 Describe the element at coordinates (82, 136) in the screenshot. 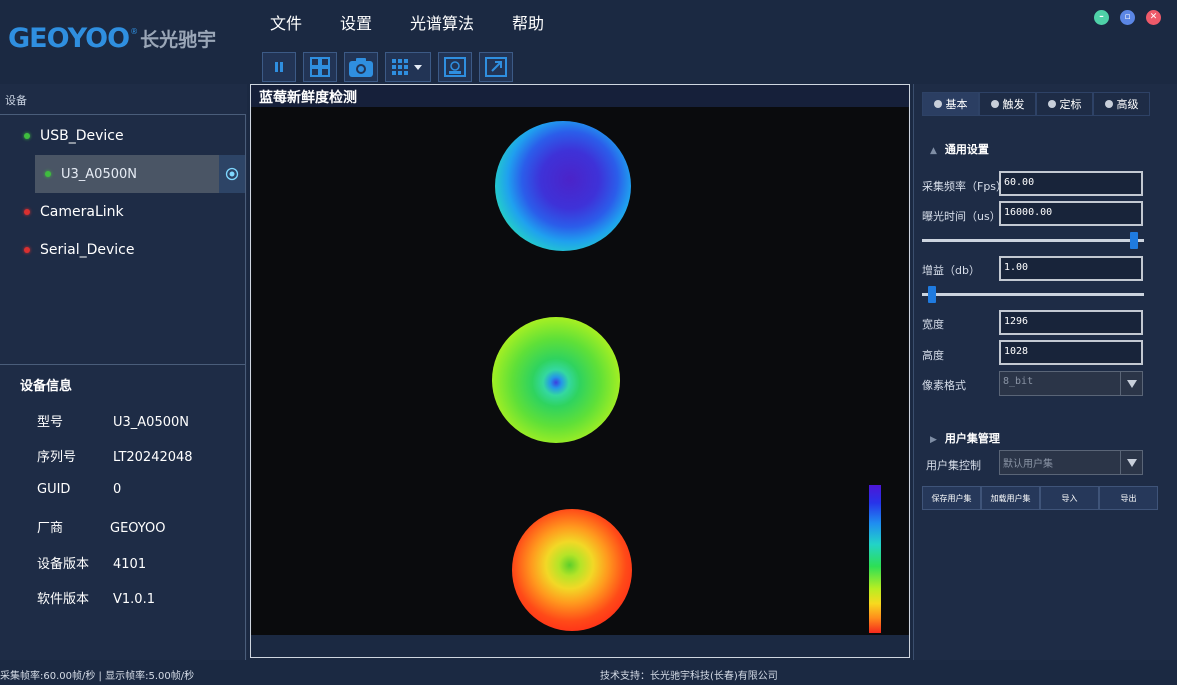

I see `device-label: USB_Device` at that location.